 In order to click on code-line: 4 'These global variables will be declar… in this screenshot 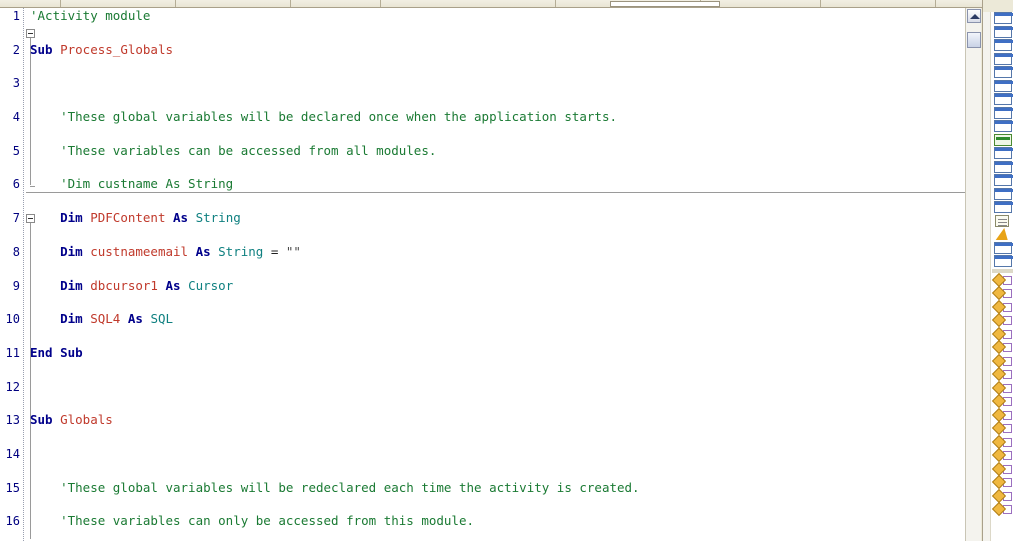, I will do `click(482, 117)`.